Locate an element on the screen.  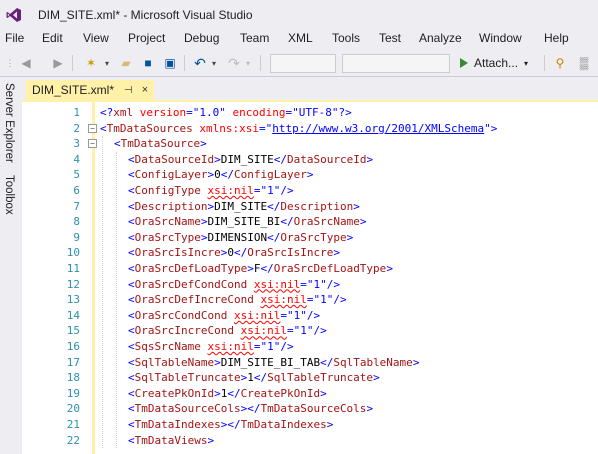
code-text: <TmDataSourceCols></TmDataSourceCols> is located at coordinates (251, 409).